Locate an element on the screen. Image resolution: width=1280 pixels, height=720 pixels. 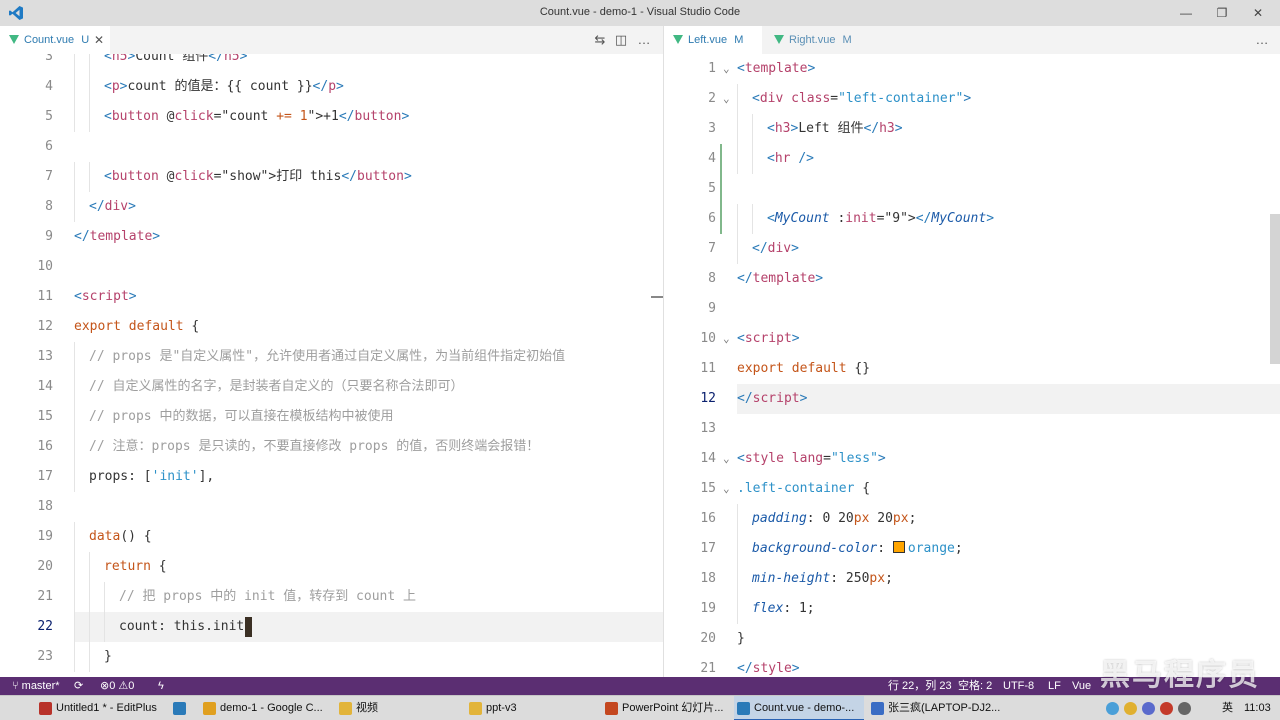
overview-ruler-mark is located at coordinates (657, 297).